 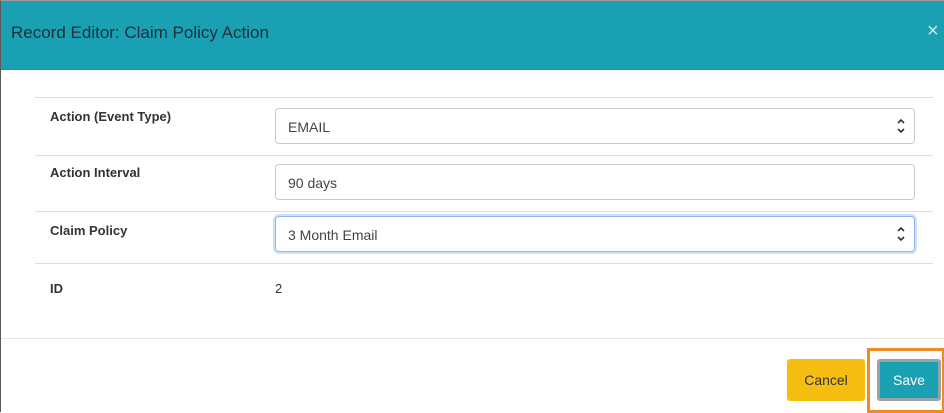 What do you see at coordinates (309, 127) in the screenshot?
I see `action-event-type-value: EMAIL` at bounding box center [309, 127].